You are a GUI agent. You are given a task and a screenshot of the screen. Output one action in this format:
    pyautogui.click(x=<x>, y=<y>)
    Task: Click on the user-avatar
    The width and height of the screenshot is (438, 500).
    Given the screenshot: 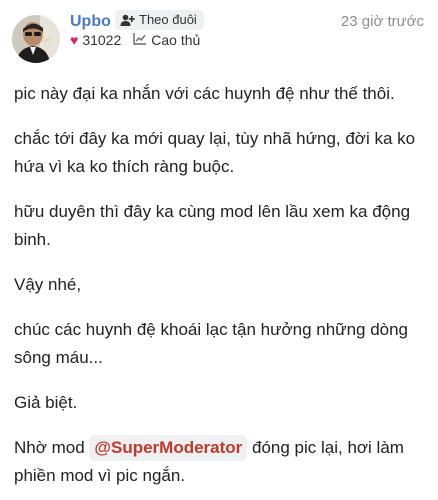 What is the action you would take?
    pyautogui.click(x=36, y=39)
    